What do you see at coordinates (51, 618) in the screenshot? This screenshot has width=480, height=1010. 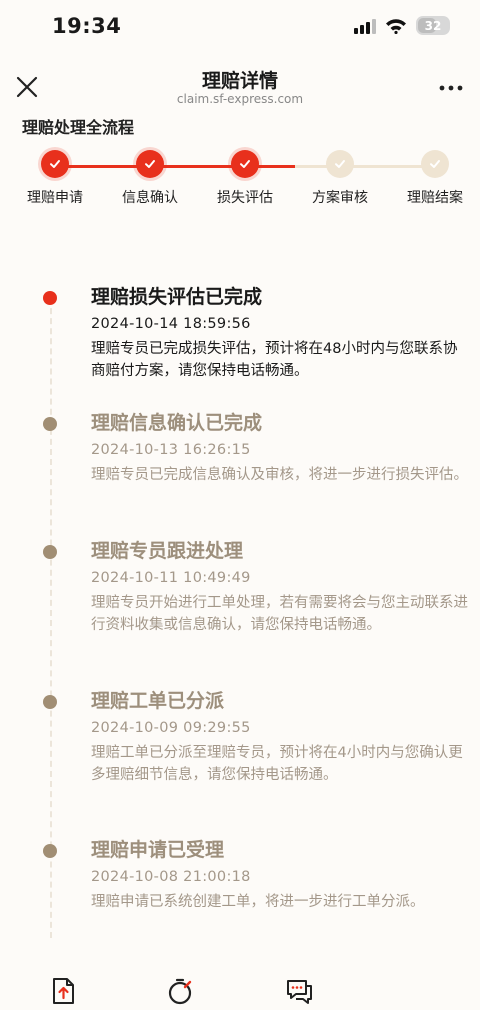 I see `timeline-line` at bounding box center [51, 618].